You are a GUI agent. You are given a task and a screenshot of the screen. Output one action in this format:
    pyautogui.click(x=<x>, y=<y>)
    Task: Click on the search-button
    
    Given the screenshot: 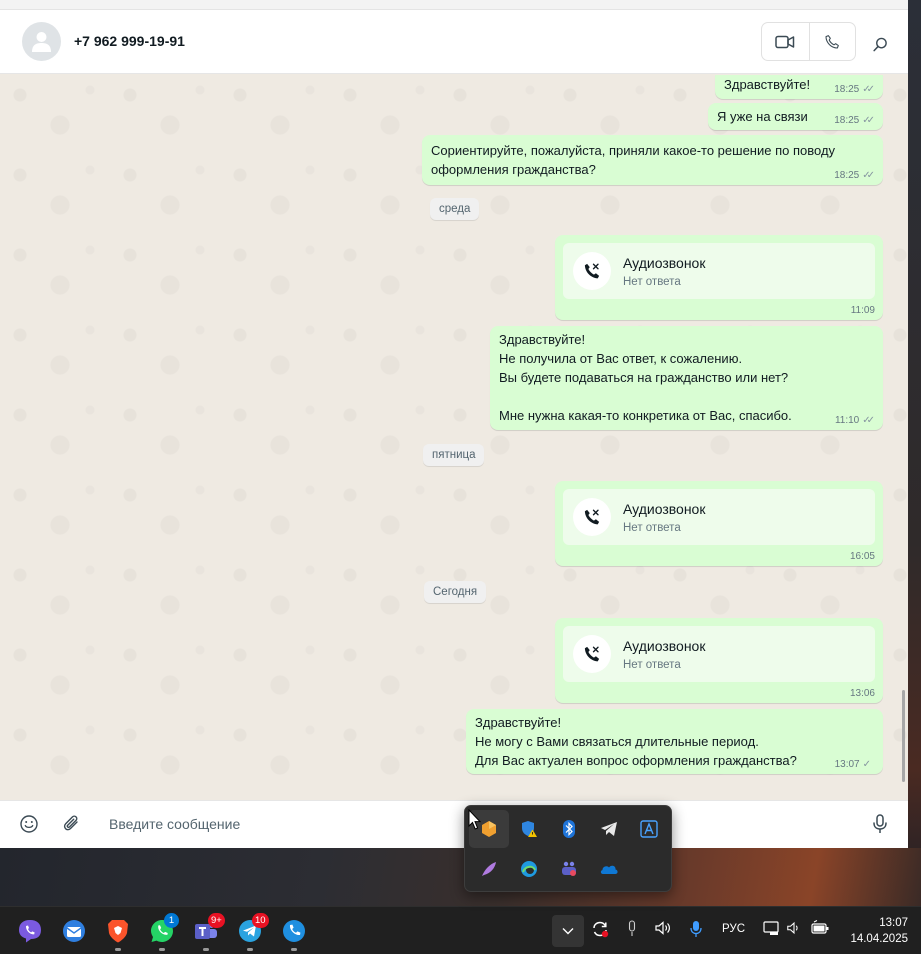 What is the action you would take?
    pyautogui.click(x=880, y=44)
    